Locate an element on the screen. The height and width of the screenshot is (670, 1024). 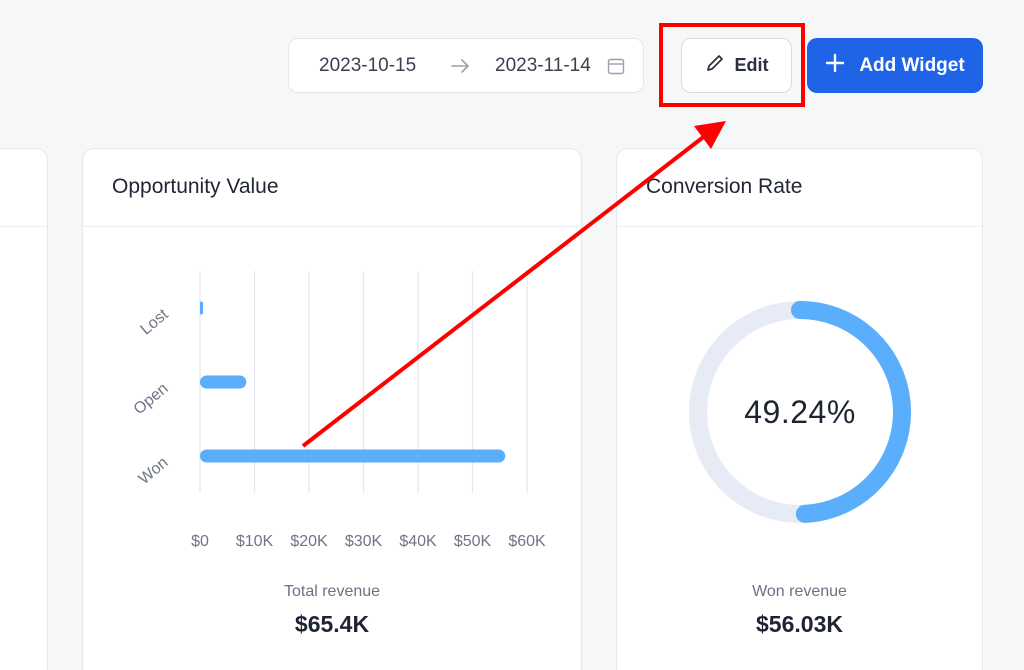
edit-button-label: Edit is located at coordinates (751, 65).